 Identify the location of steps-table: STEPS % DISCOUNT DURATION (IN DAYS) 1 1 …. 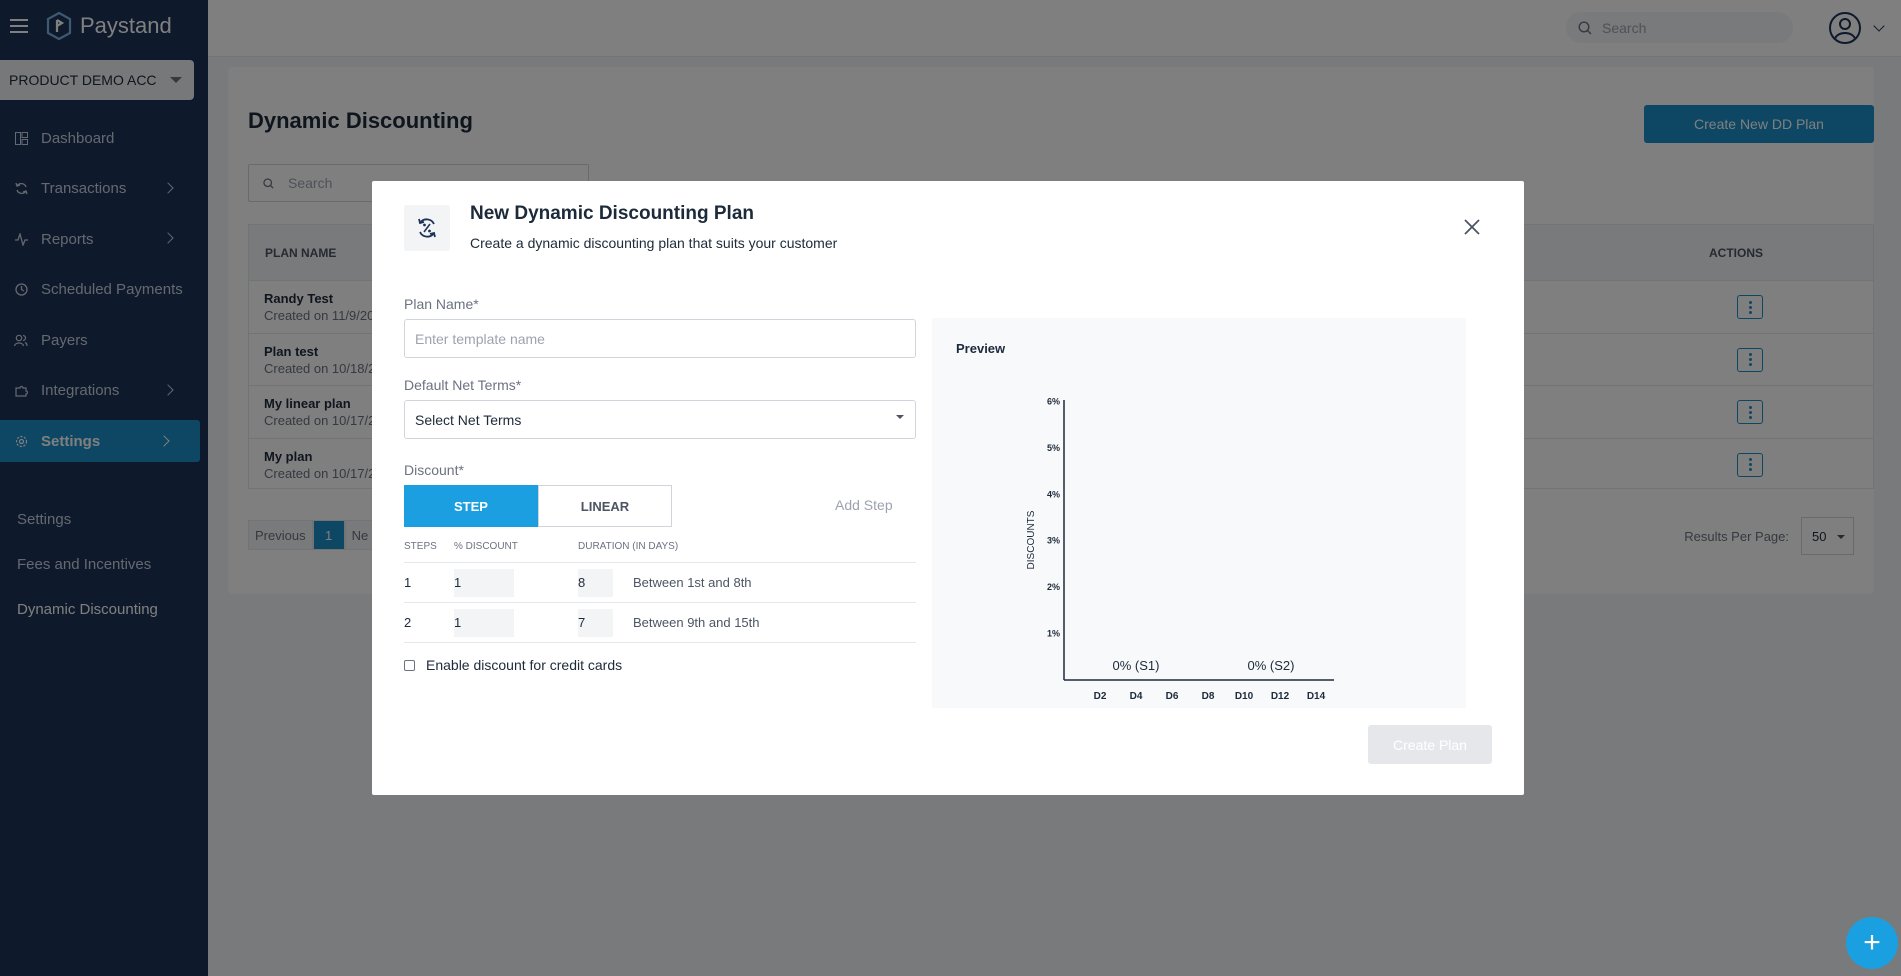
(660, 592).